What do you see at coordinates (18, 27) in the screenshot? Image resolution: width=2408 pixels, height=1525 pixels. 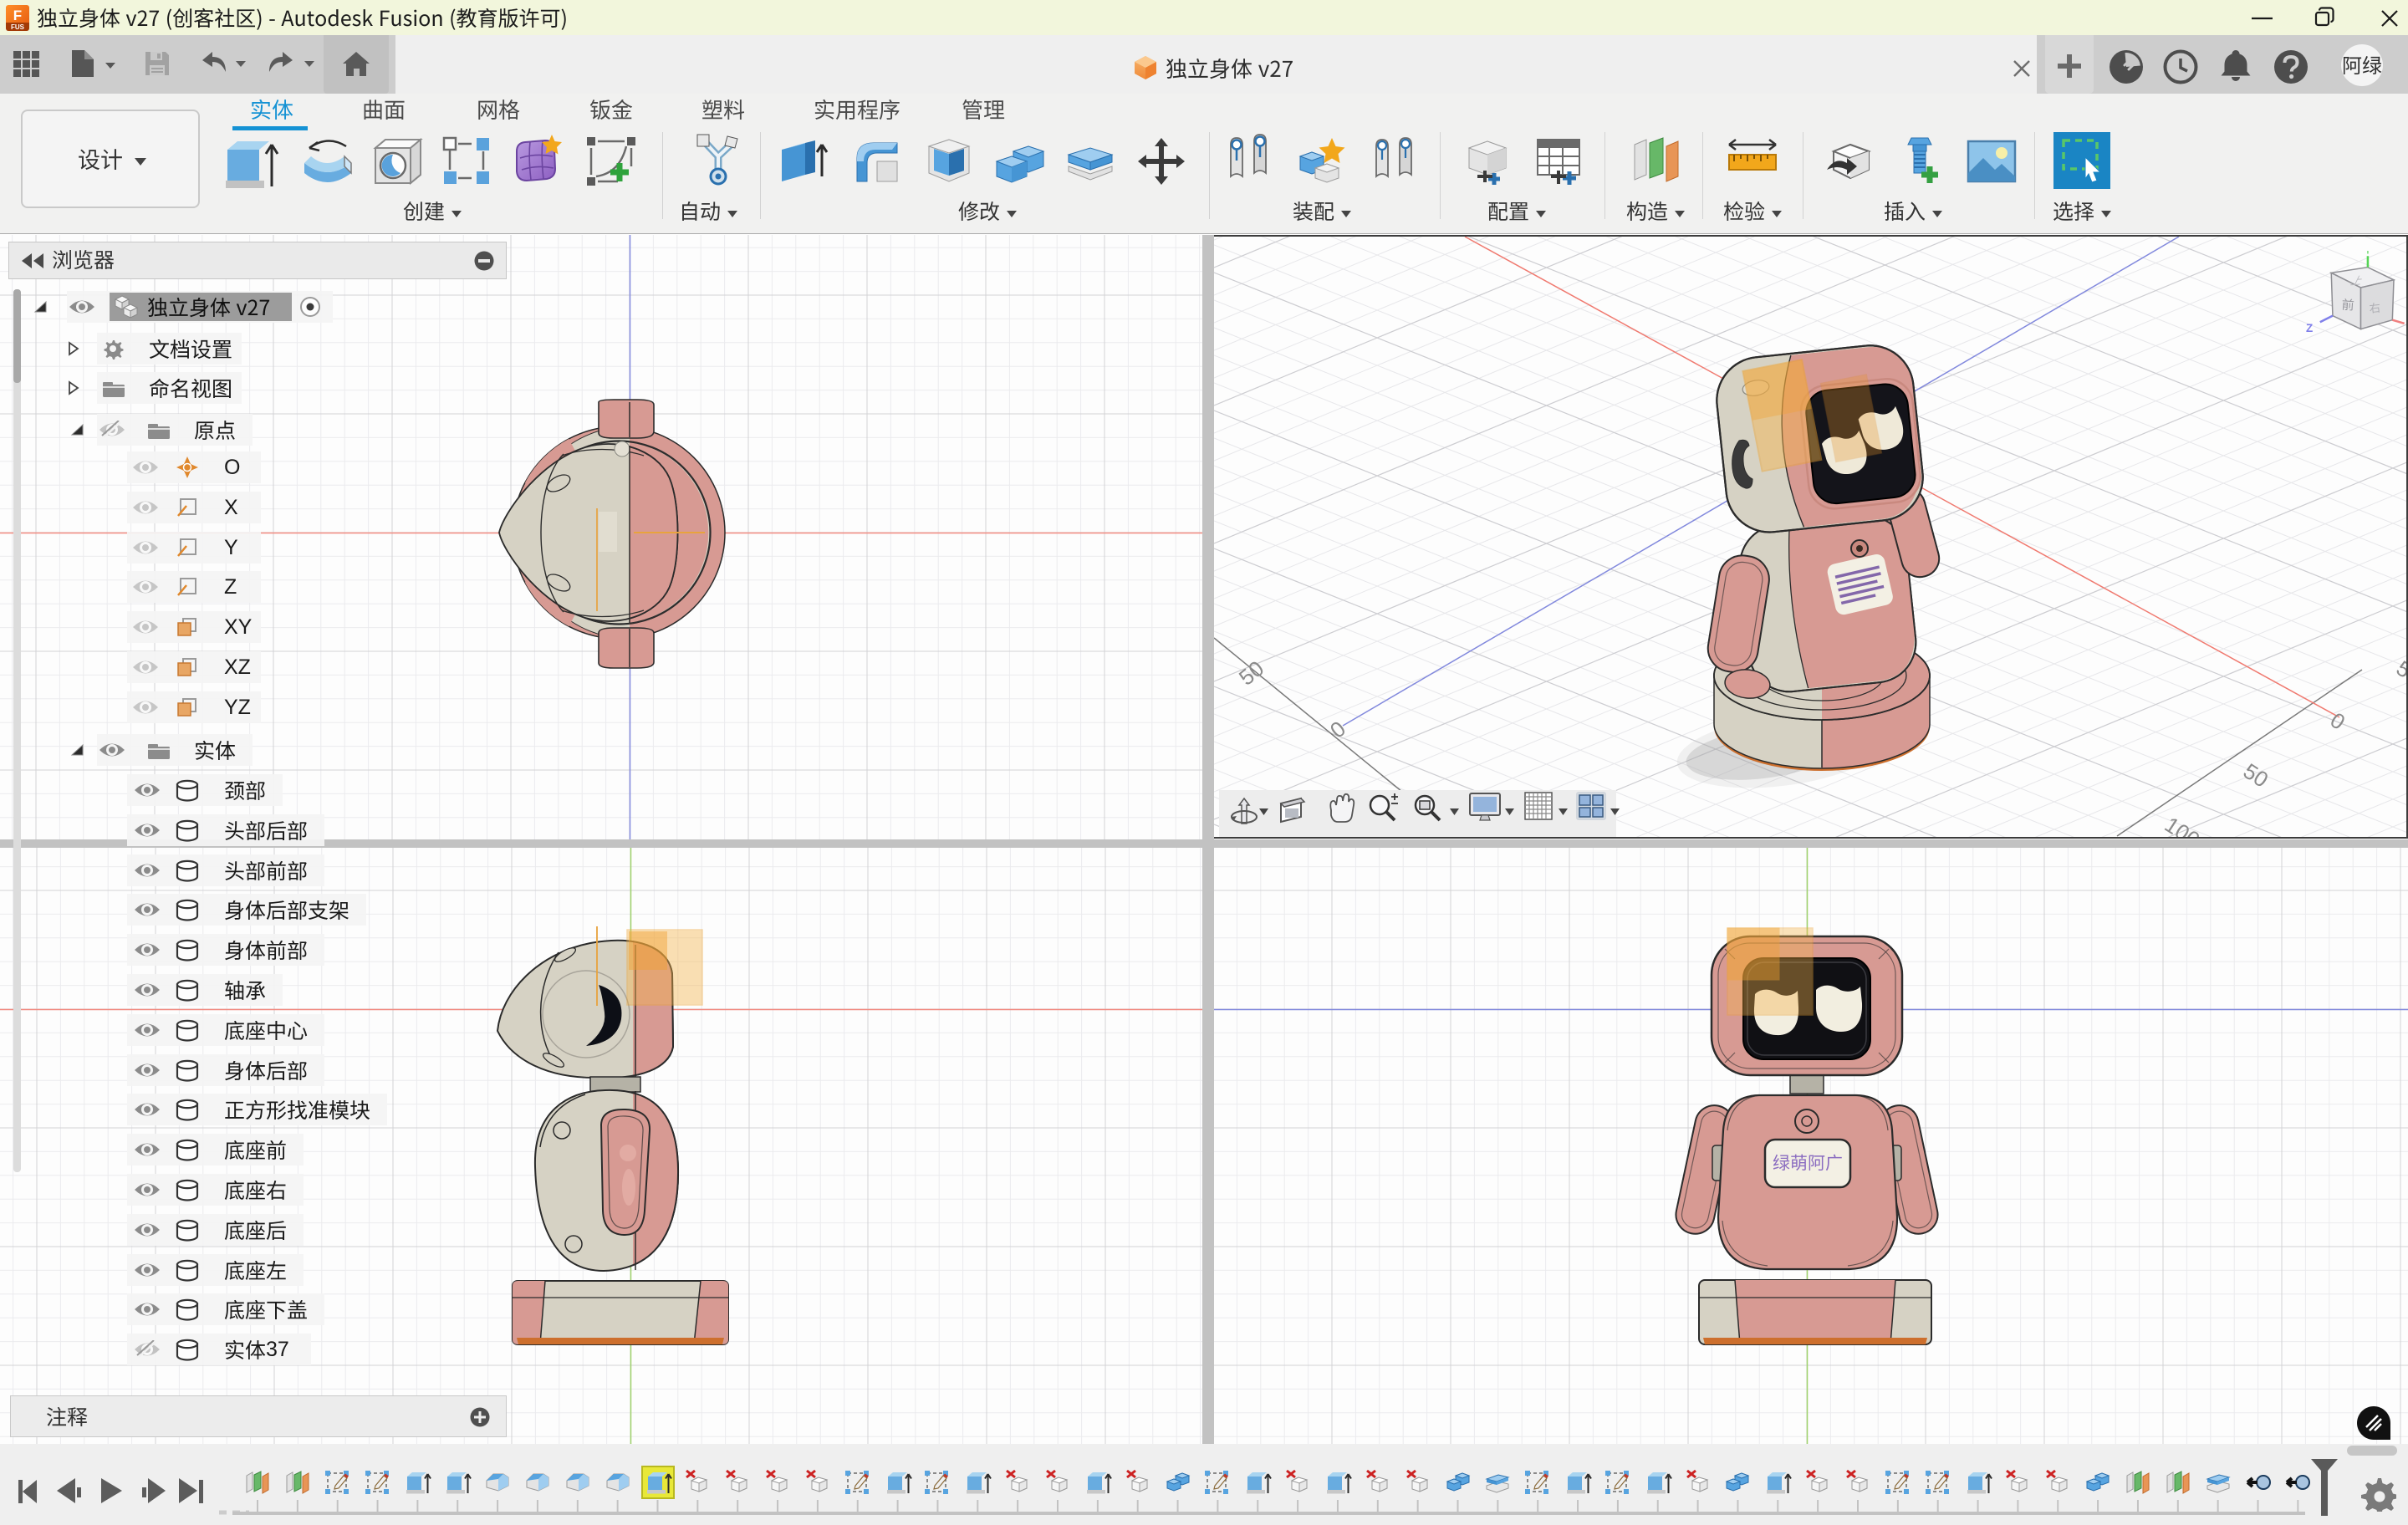 I see `svg-text: FUS` at bounding box center [18, 27].